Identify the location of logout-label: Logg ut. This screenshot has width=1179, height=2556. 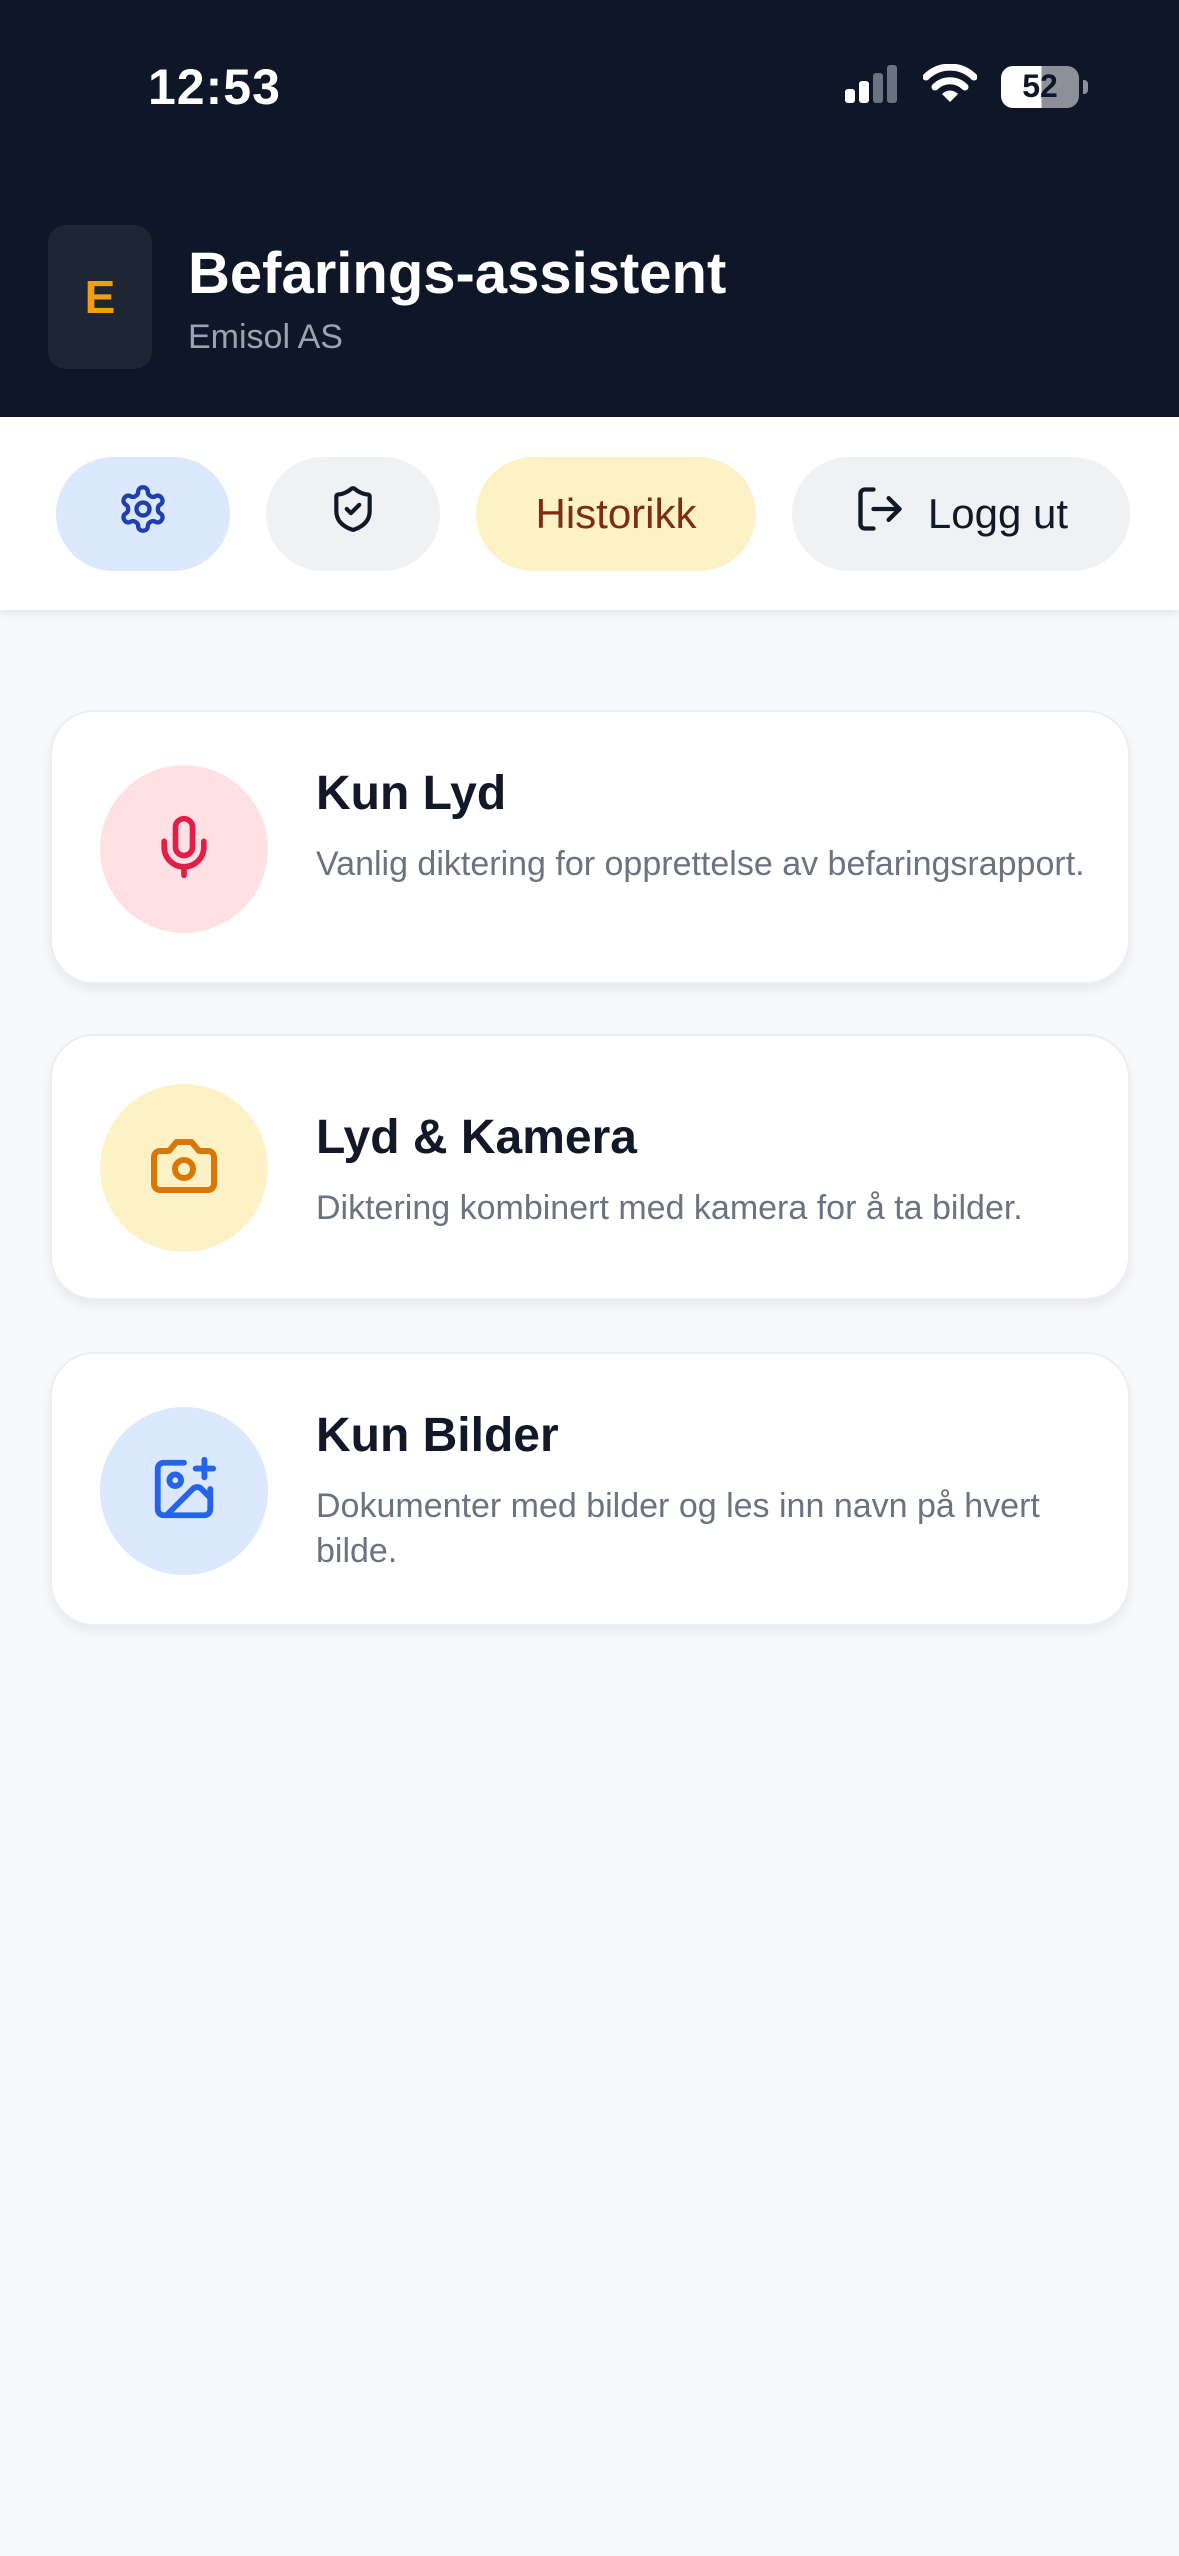
(998, 513).